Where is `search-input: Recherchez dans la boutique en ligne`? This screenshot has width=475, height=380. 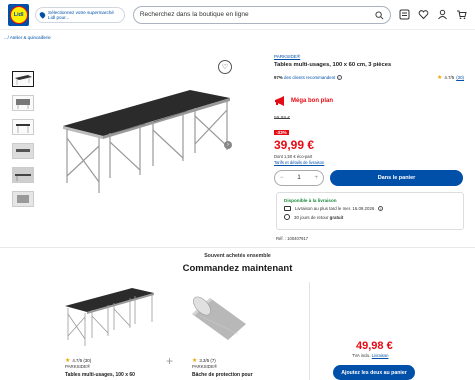 search-input: Recherchez dans la boutique en ligne is located at coordinates (261, 14).